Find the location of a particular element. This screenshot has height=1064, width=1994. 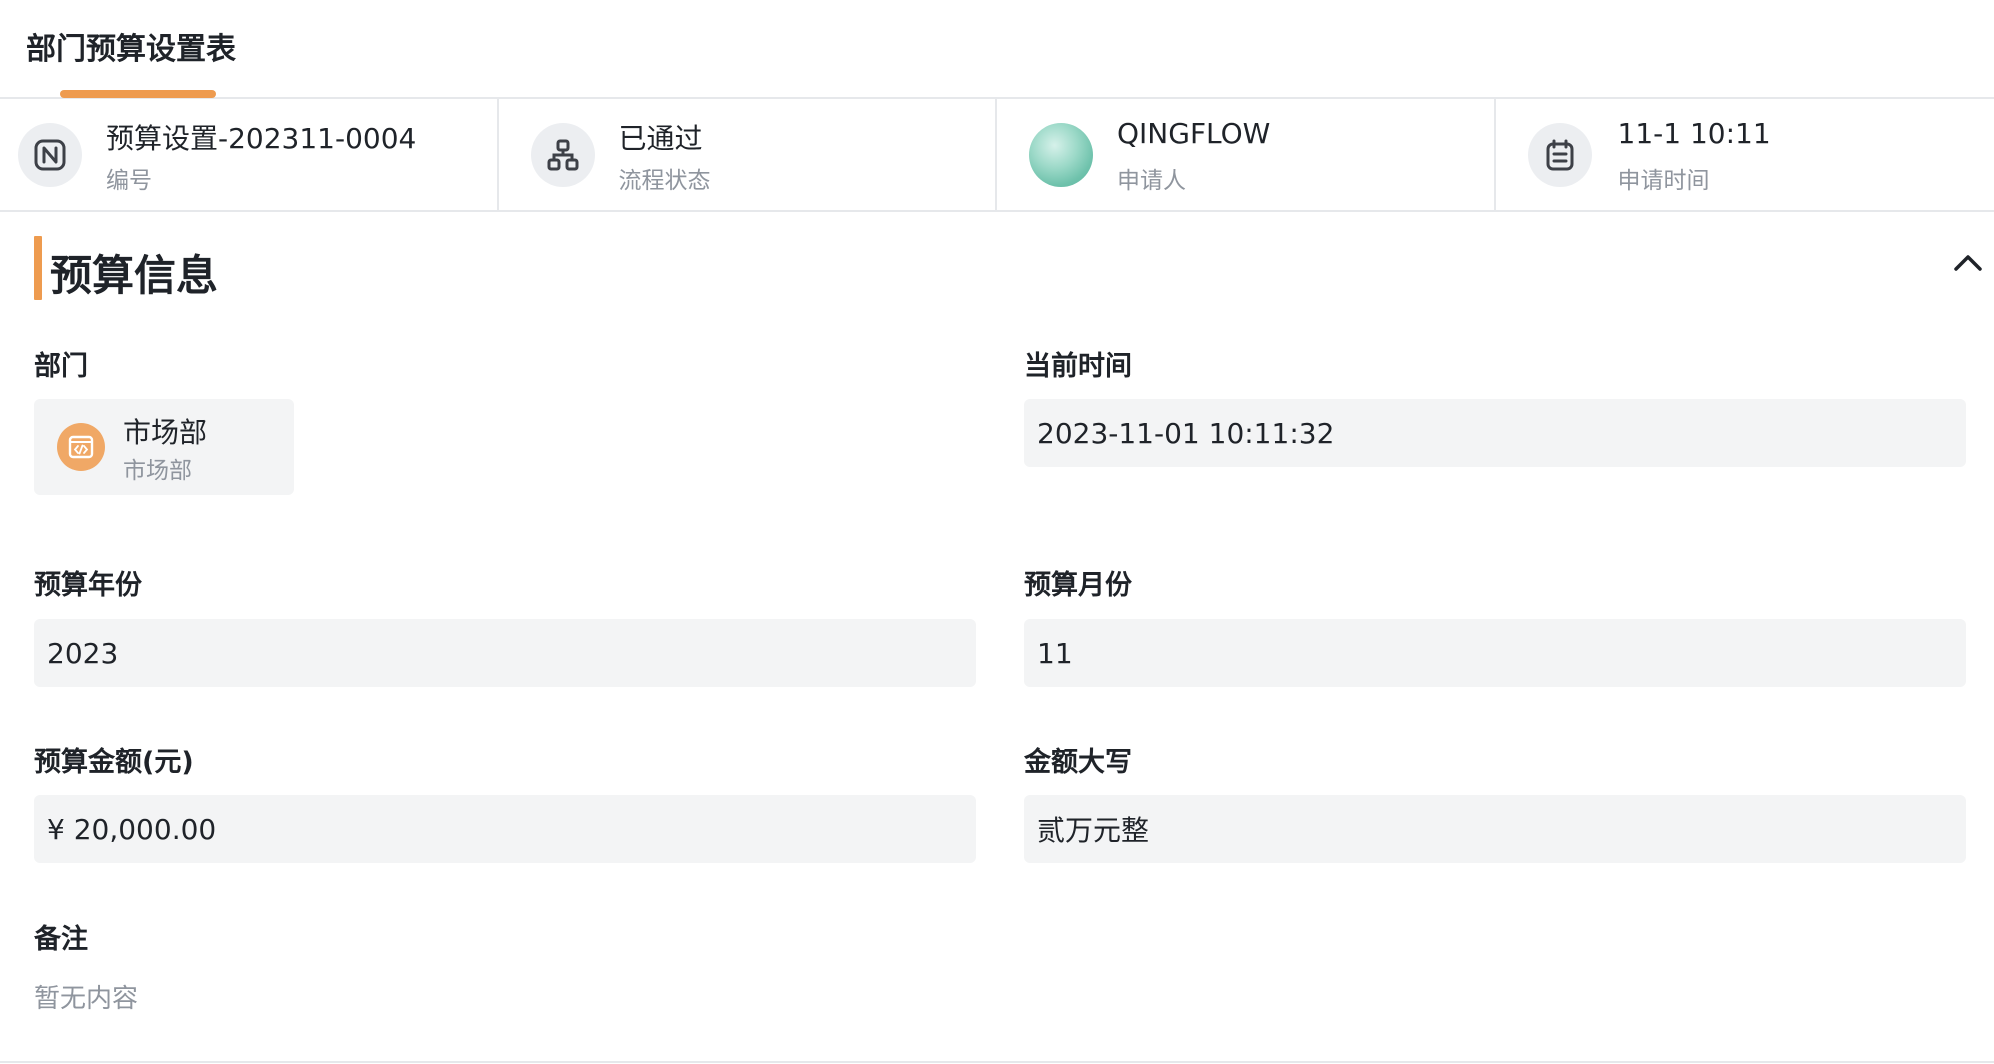

department-code-icon is located at coordinates (81, 447).